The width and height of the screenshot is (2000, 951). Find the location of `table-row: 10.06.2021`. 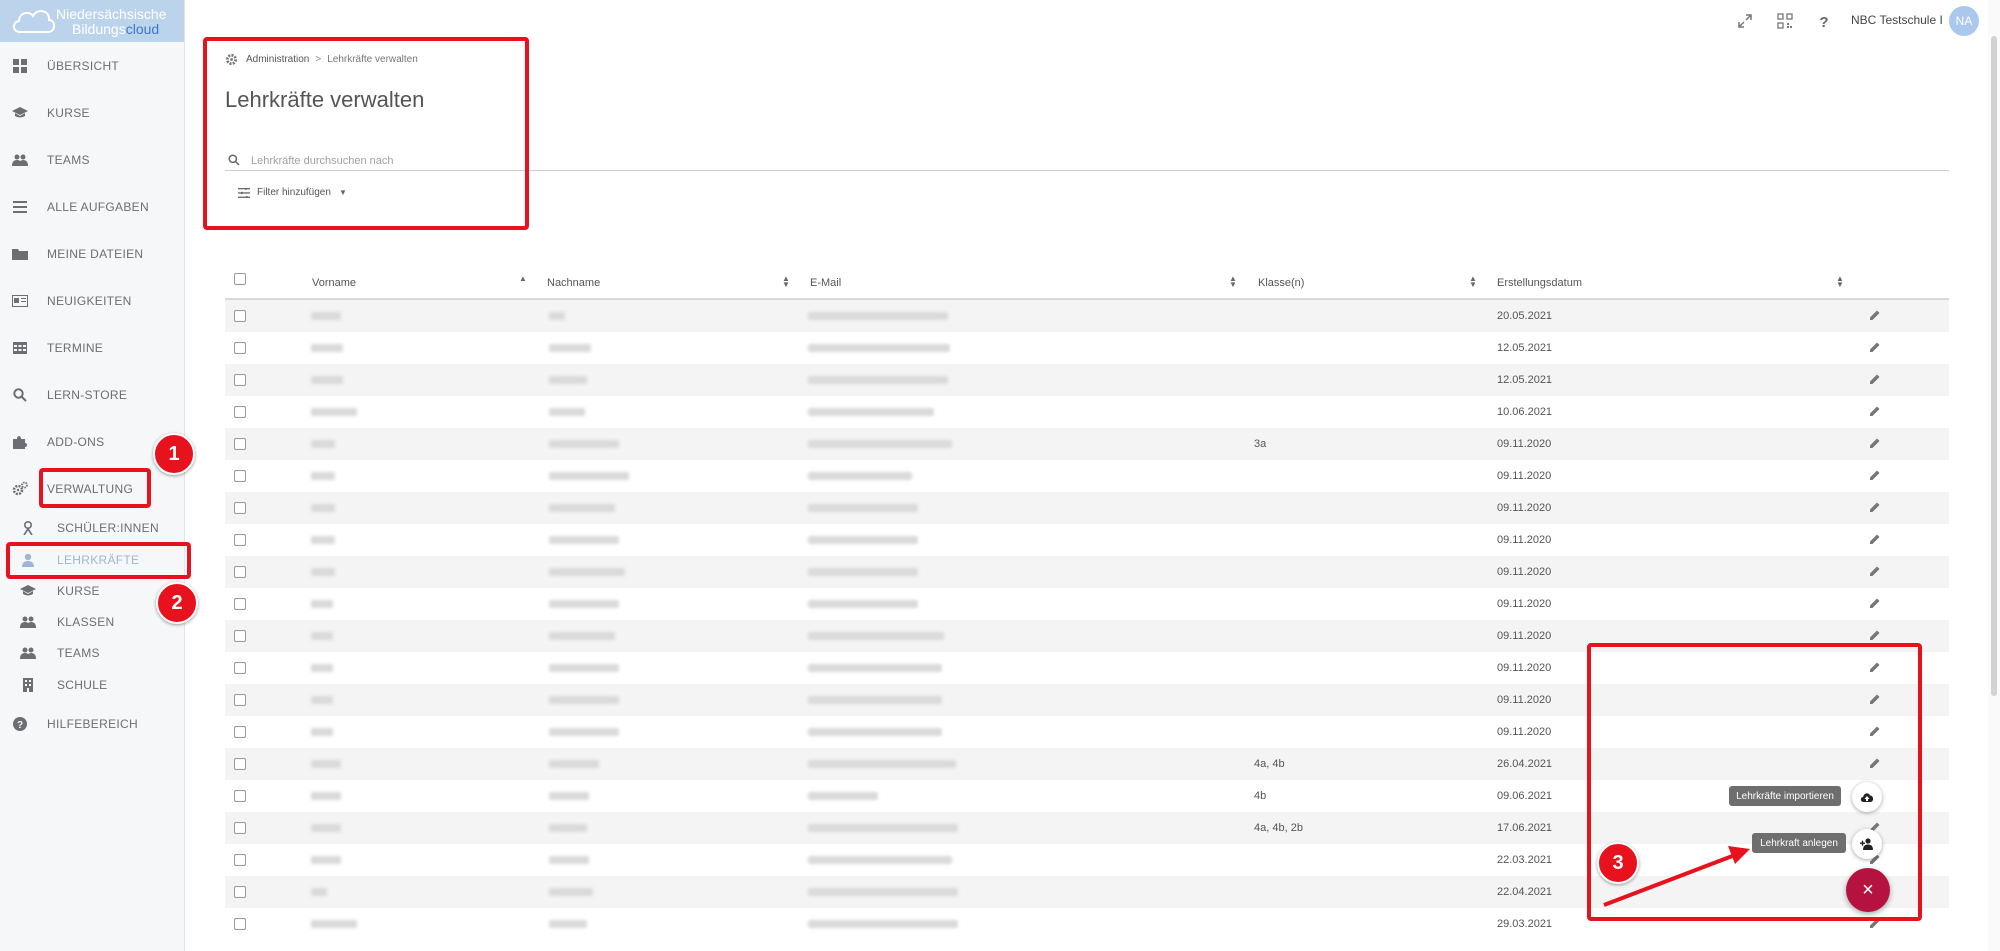

table-row: 10.06.2021 is located at coordinates (1087, 412).